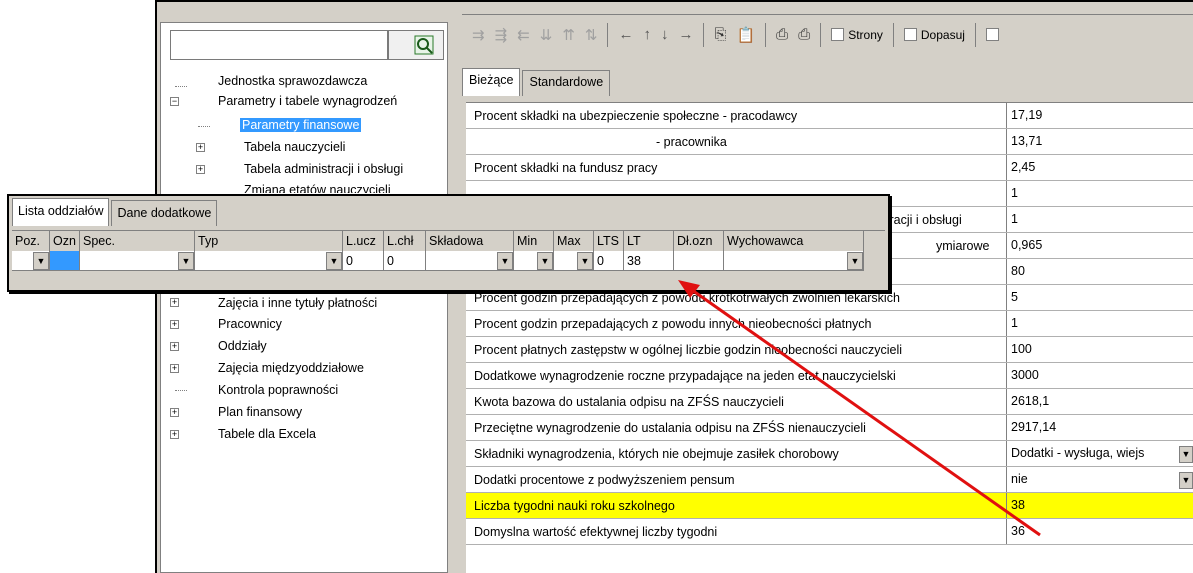 This screenshot has width=1193, height=573. I want to click on col-header-dlozn: Dł.ozn, so click(699, 241).